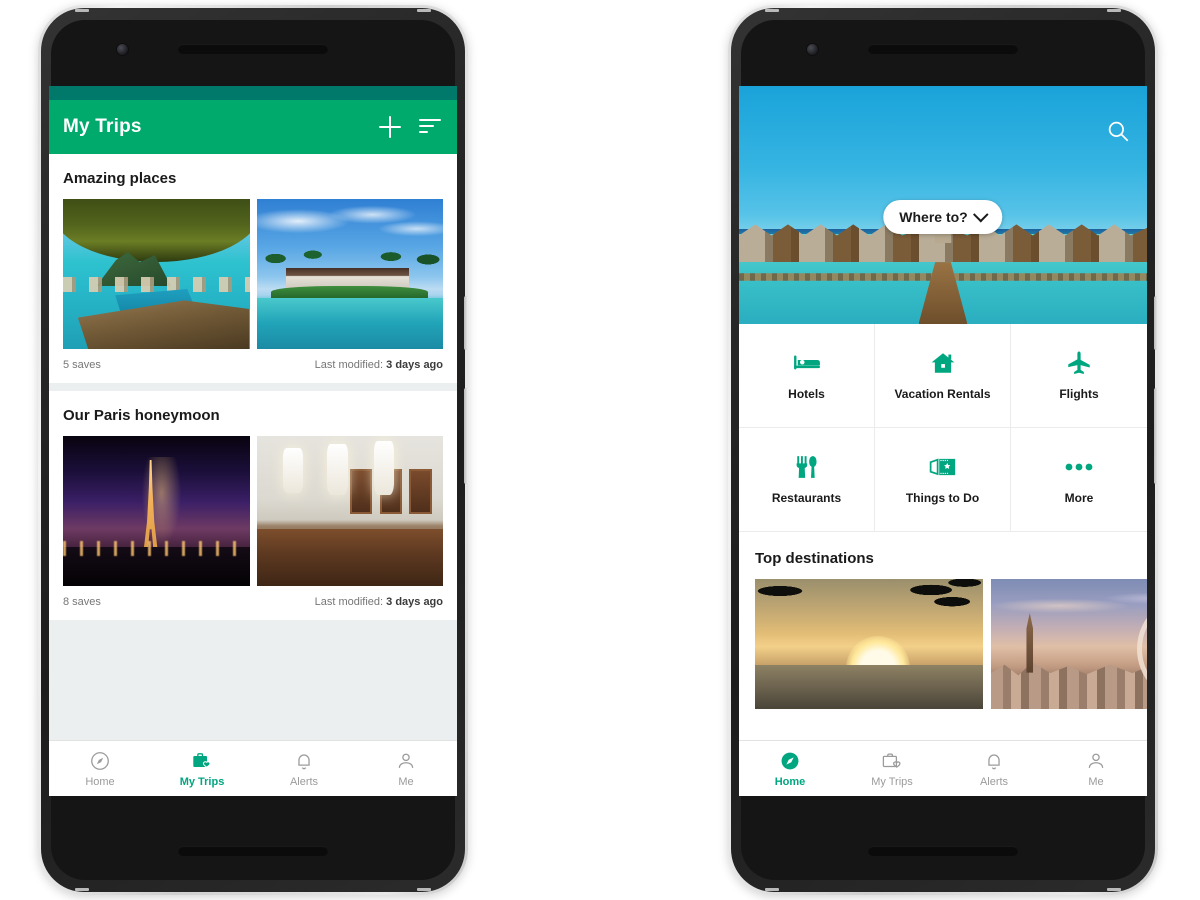  I want to click on chevron-down-icon, so click(981, 214).